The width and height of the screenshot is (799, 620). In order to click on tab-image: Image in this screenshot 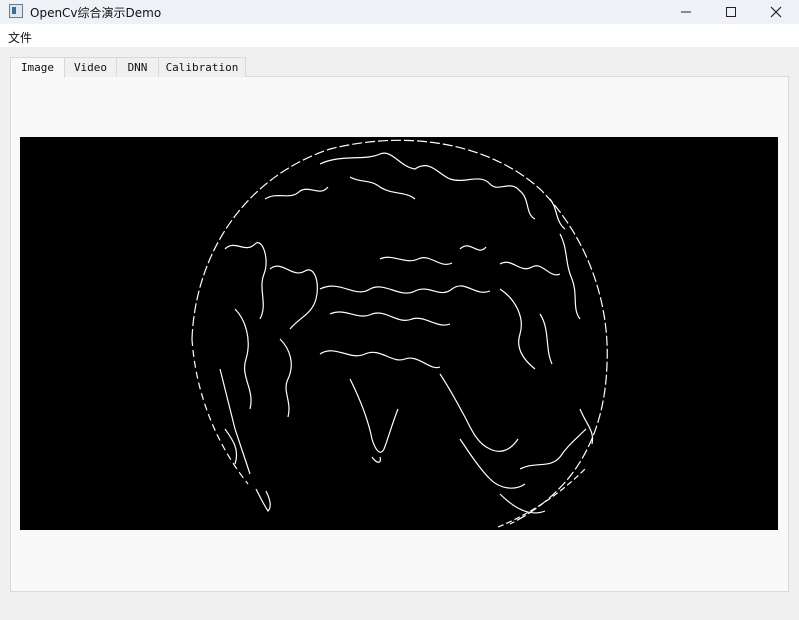, I will do `click(37, 67)`.